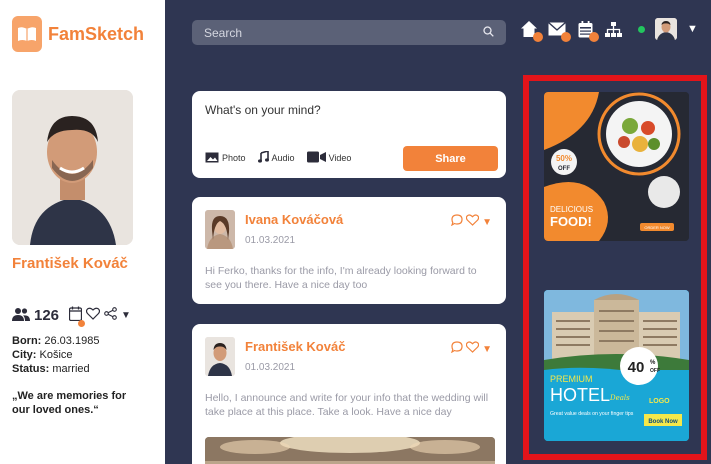  Describe the element at coordinates (51, 369) in the screenshot. I see `status-row: Status: married` at that location.